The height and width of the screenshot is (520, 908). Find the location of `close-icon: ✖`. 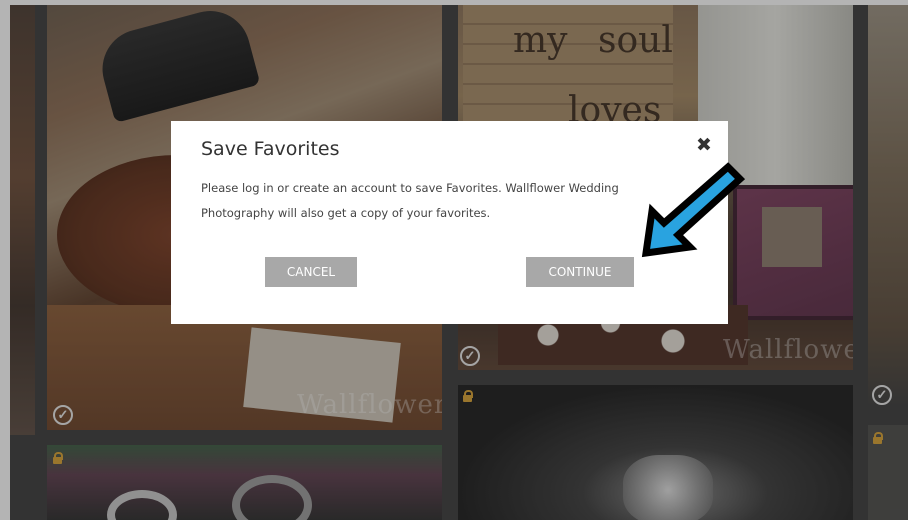

close-icon: ✖ is located at coordinates (704, 145).